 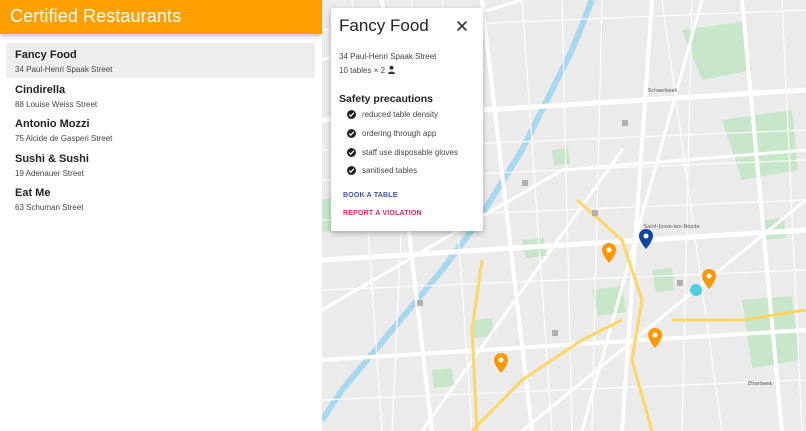 What do you see at coordinates (386, 99) in the screenshot?
I see `safety-precautions-heading: Safety precautions` at bounding box center [386, 99].